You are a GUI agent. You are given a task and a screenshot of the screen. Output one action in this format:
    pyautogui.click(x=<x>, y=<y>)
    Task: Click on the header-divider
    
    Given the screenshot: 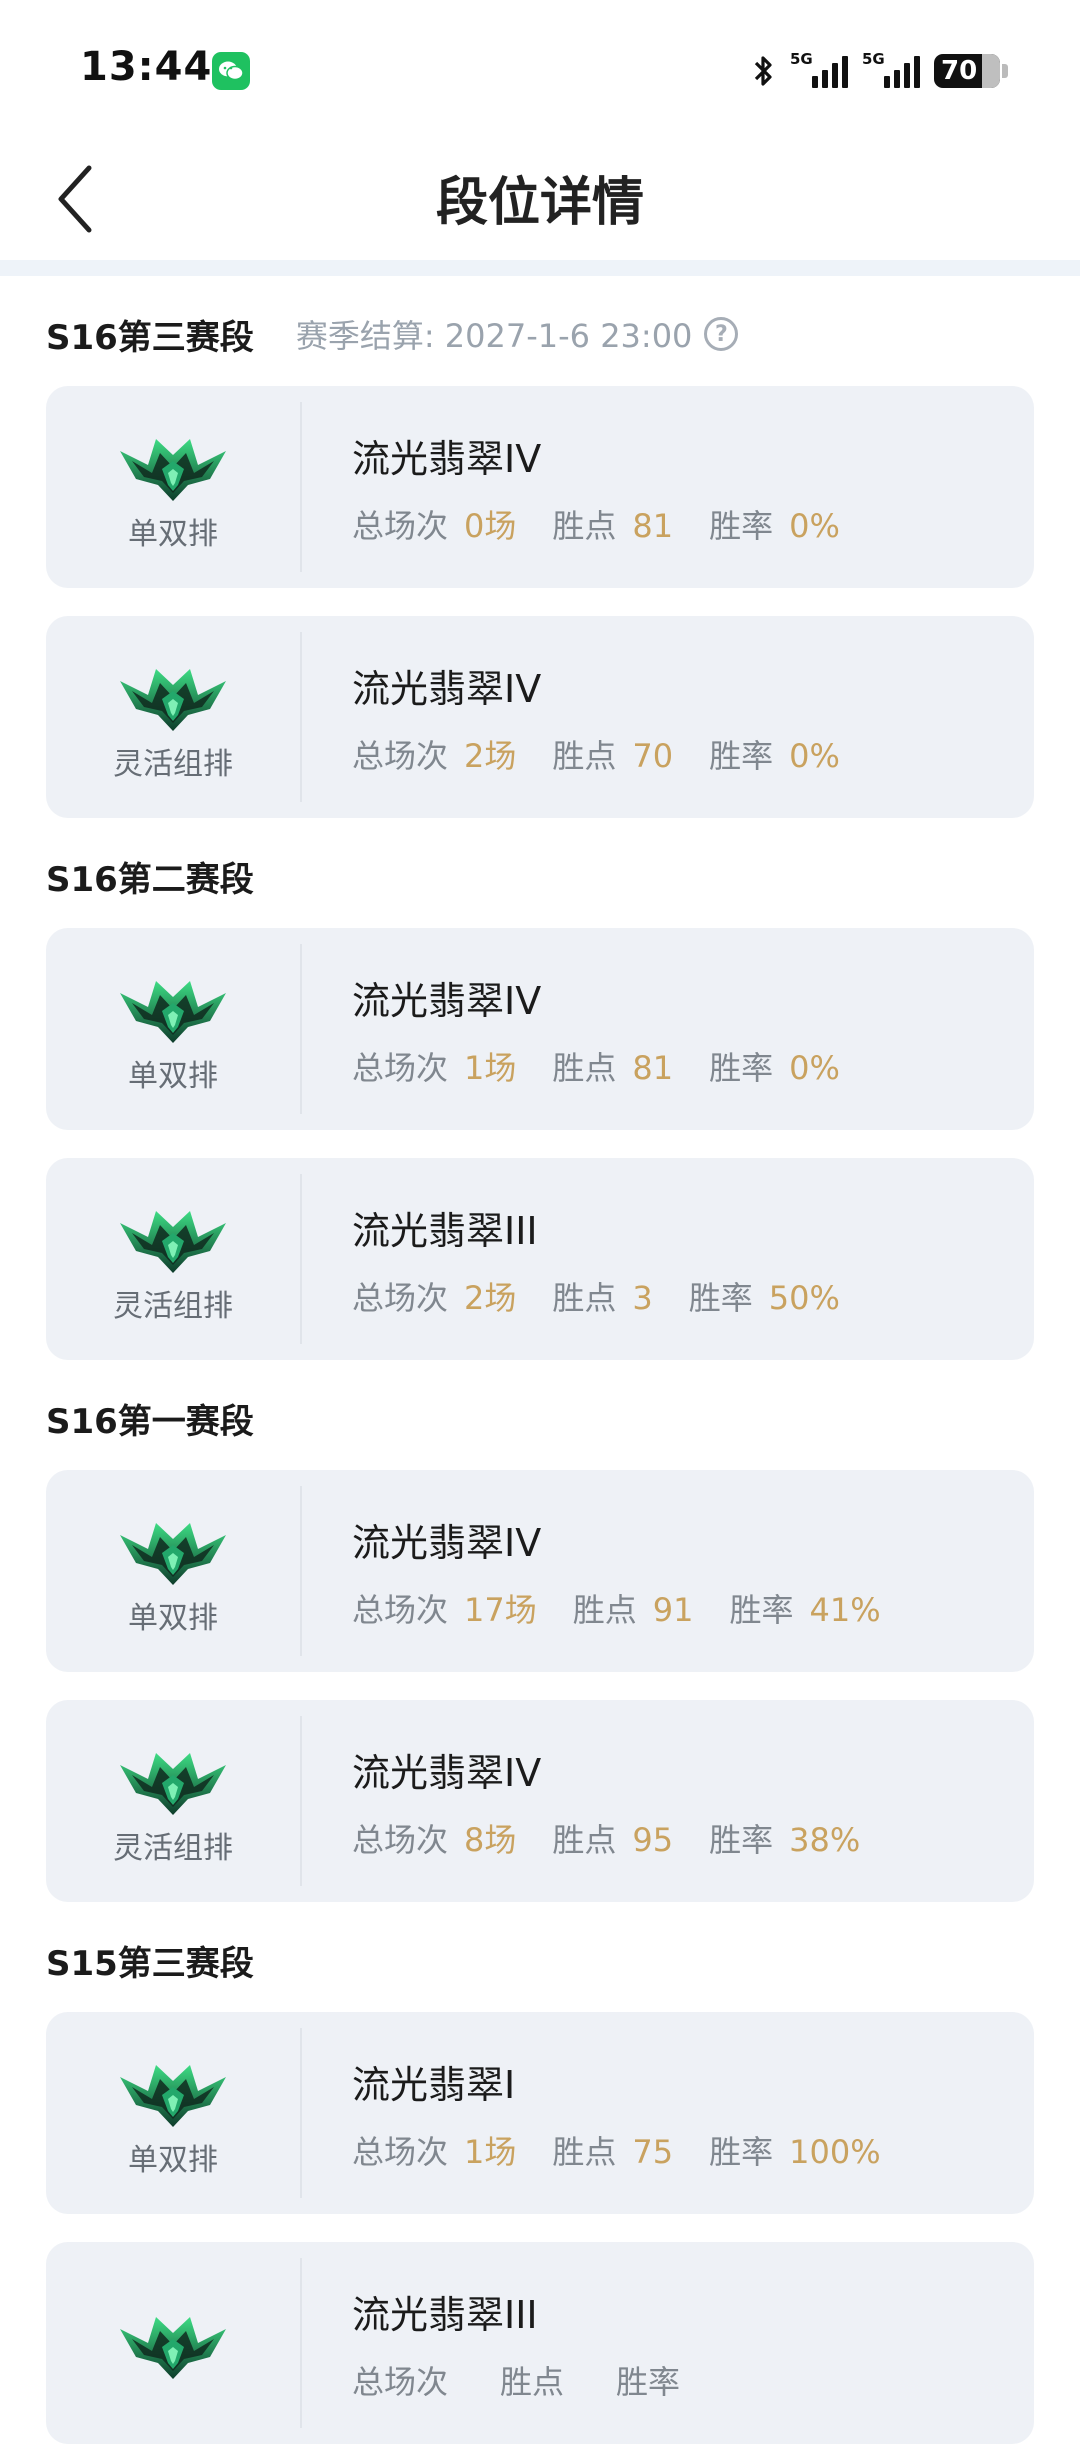 What is the action you would take?
    pyautogui.click(x=540, y=268)
    